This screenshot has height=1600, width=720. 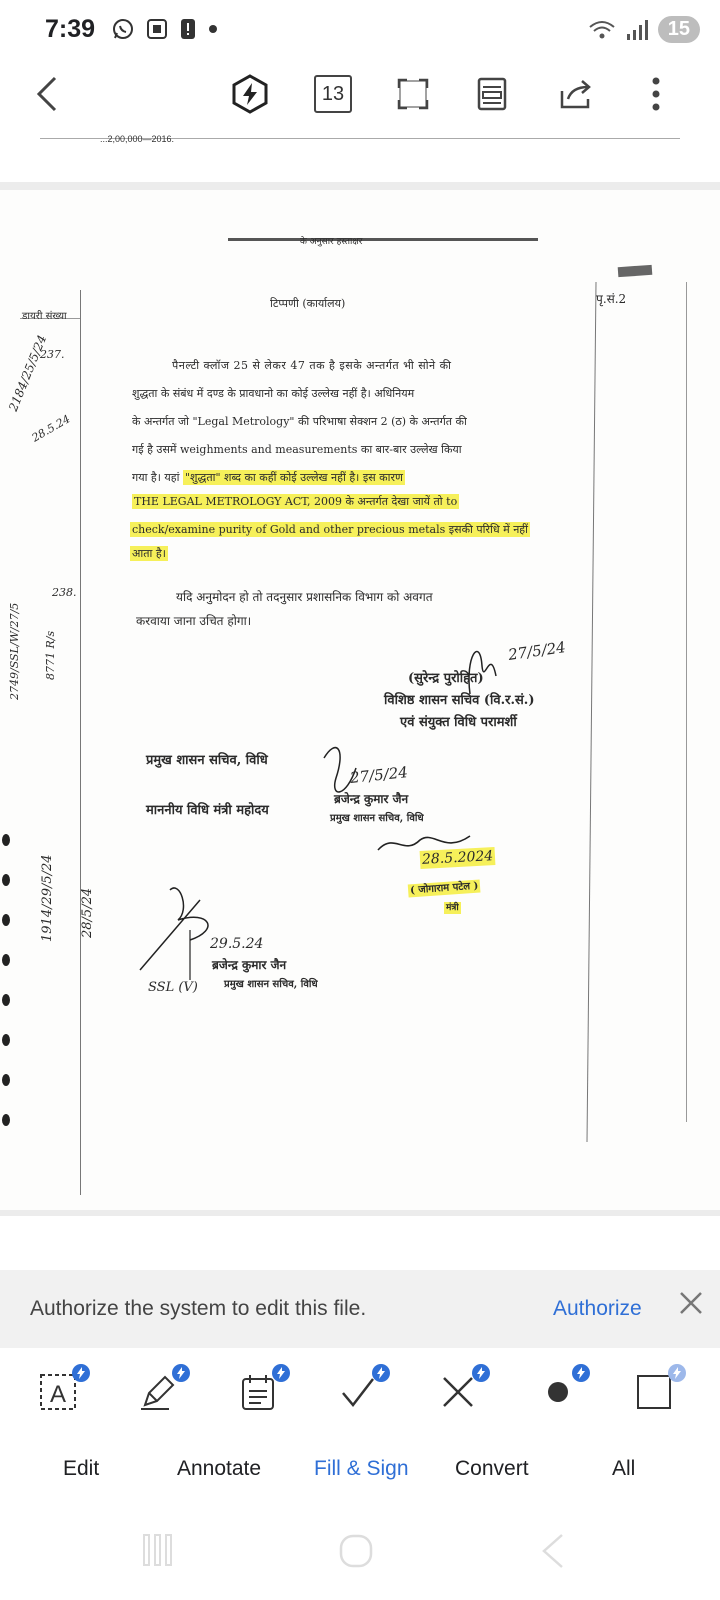 What do you see at coordinates (165, 29) in the screenshot?
I see `notification-icons` at bounding box center [165, 29].